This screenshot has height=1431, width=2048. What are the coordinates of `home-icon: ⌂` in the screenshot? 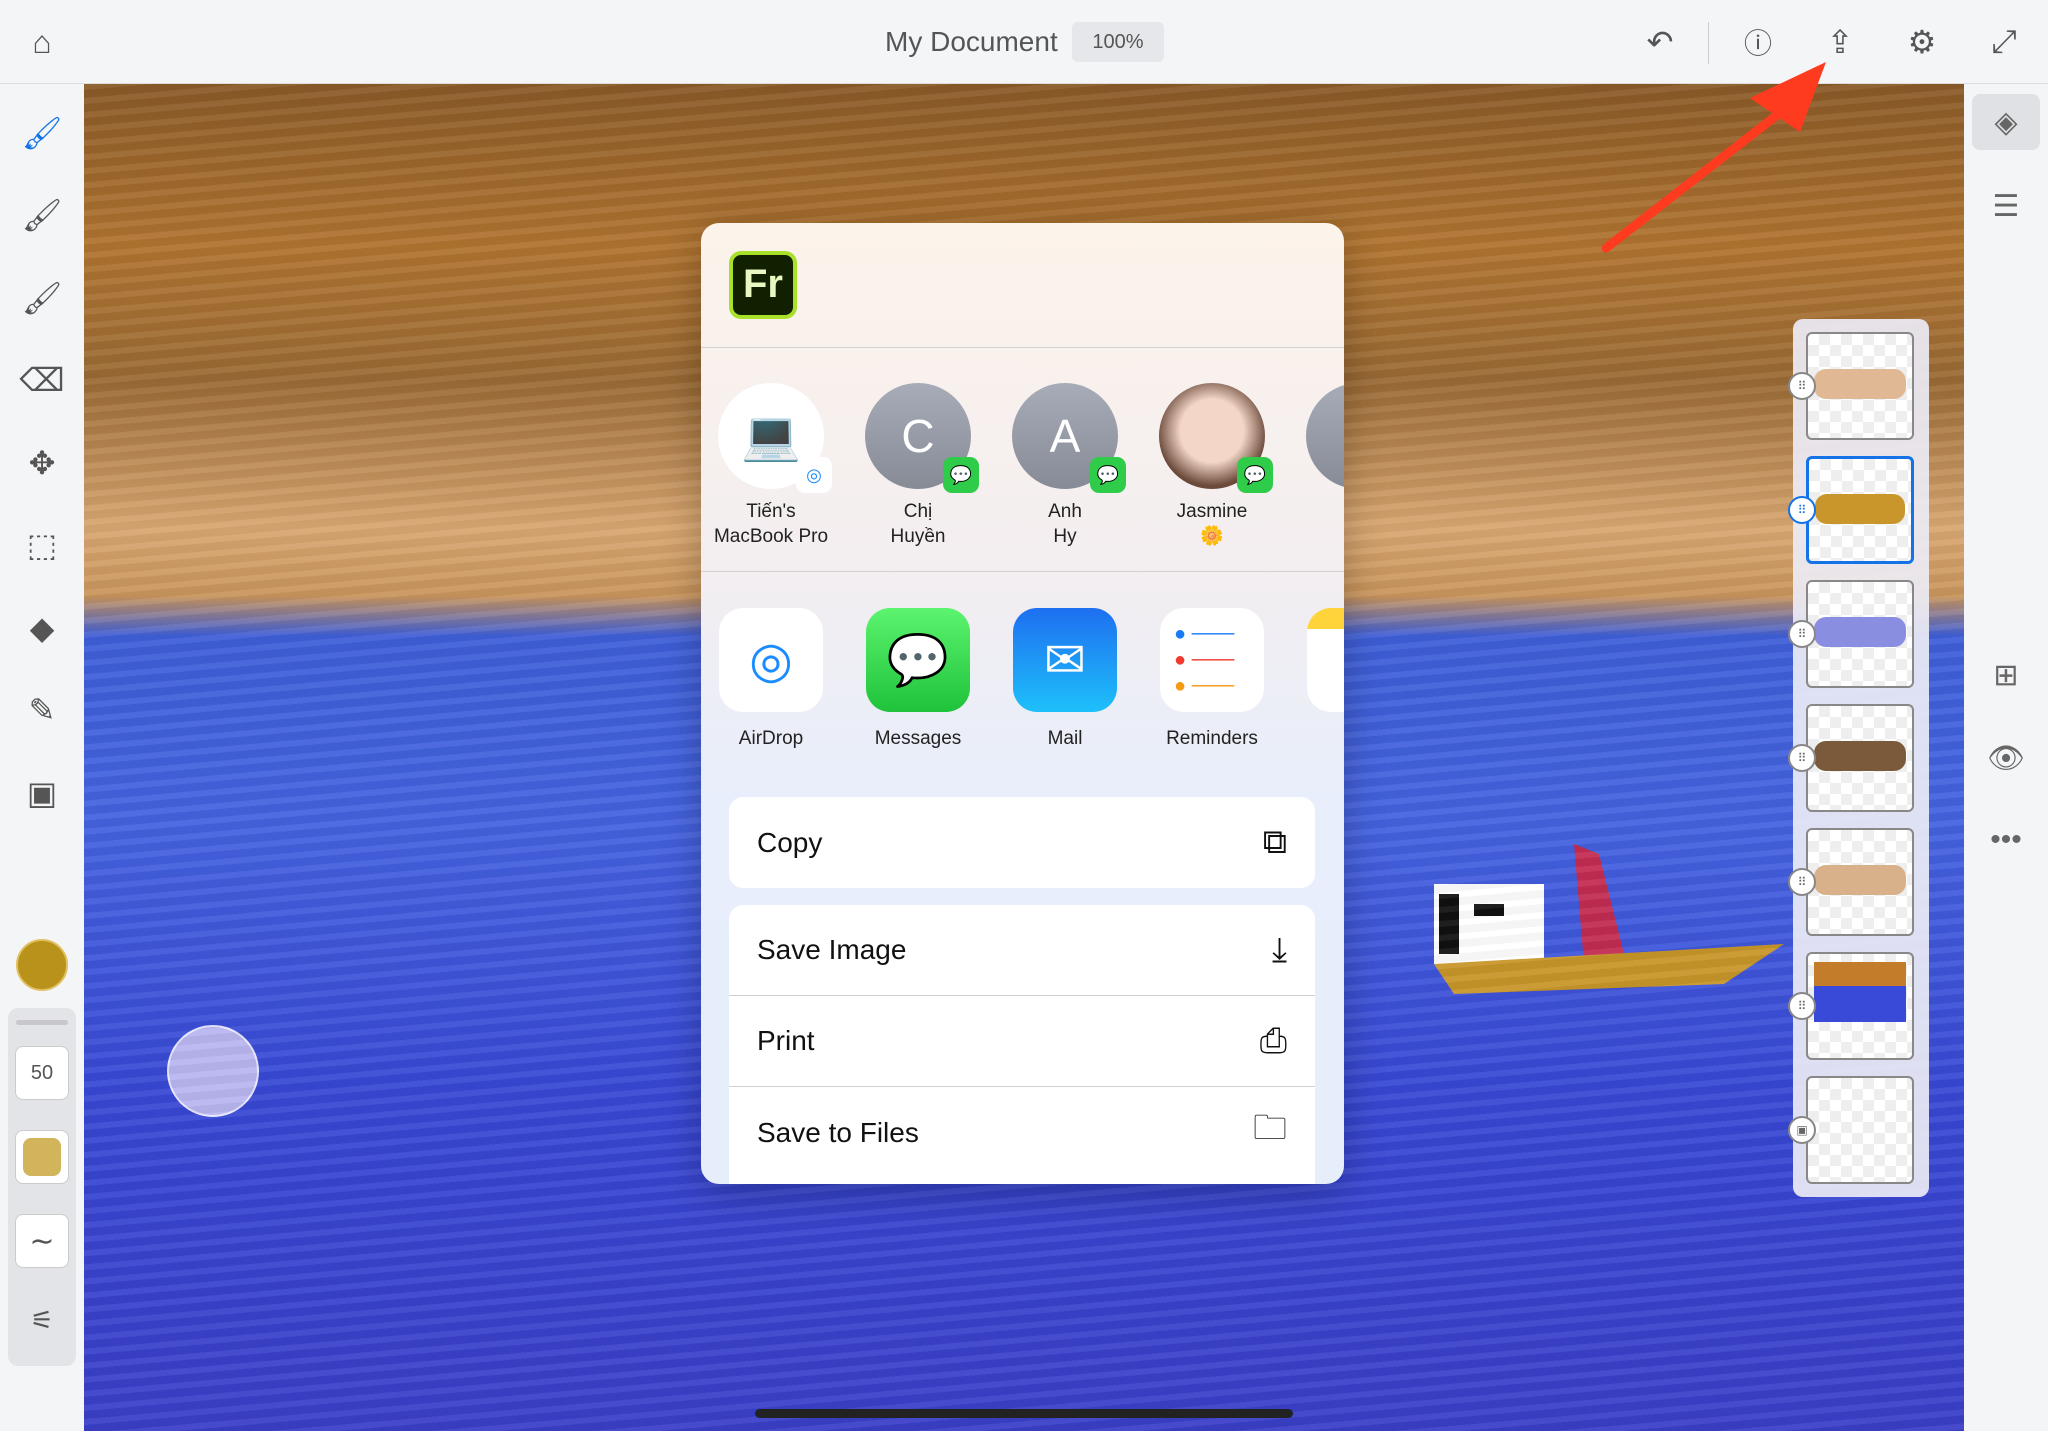 It's located at (42, 42).